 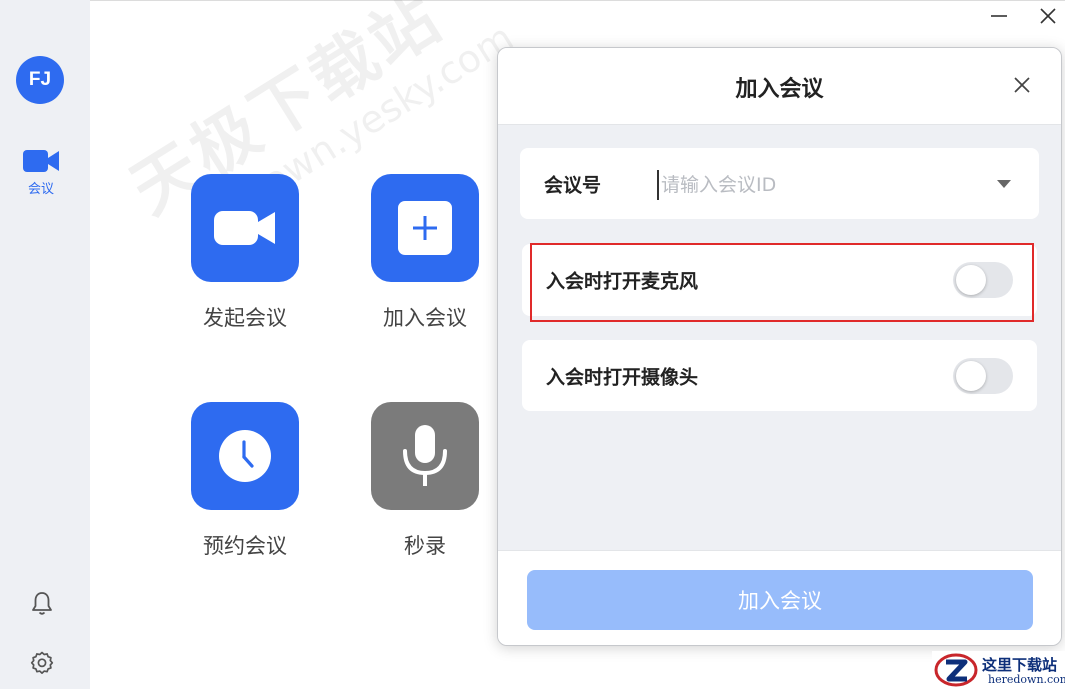 I want to click on join-button: 加入会议, so click(x=780, y=600).